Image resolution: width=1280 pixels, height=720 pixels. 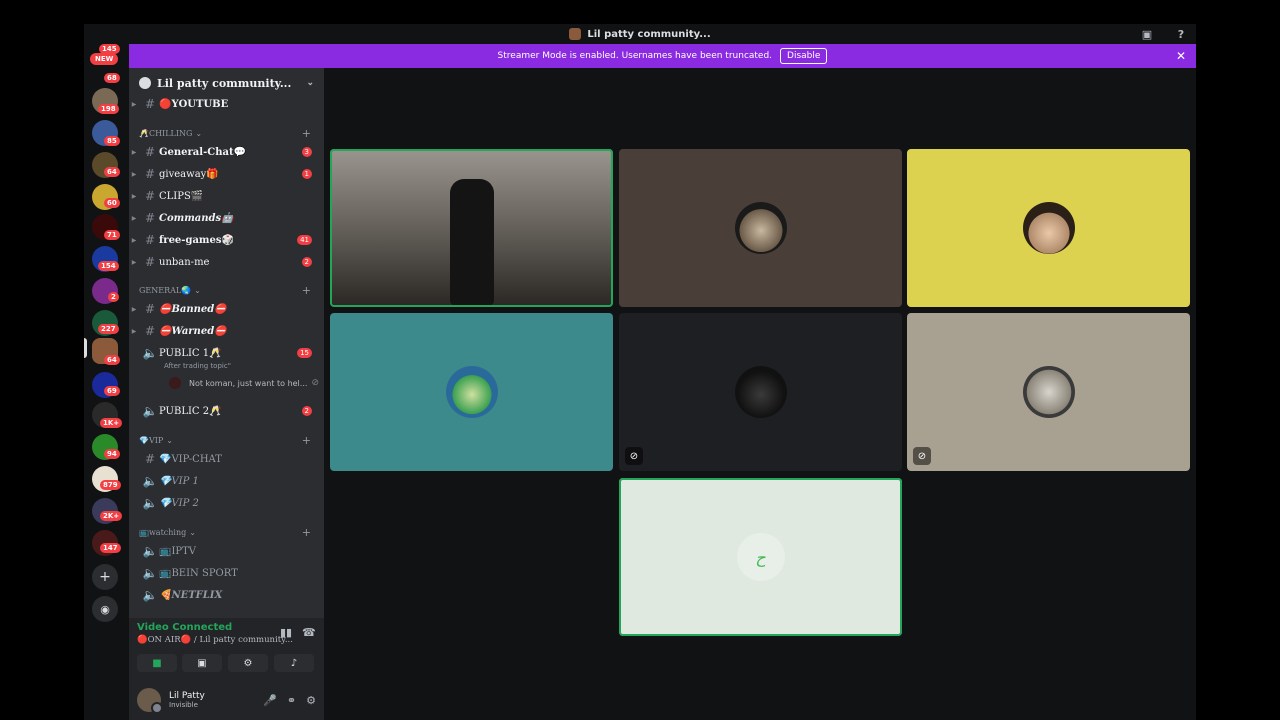 What do you see at coordinates (226, 196) in the screenshot?
I see `channel-clips: ▶ # CLIPS🎬` at bounding box center [226, 196].